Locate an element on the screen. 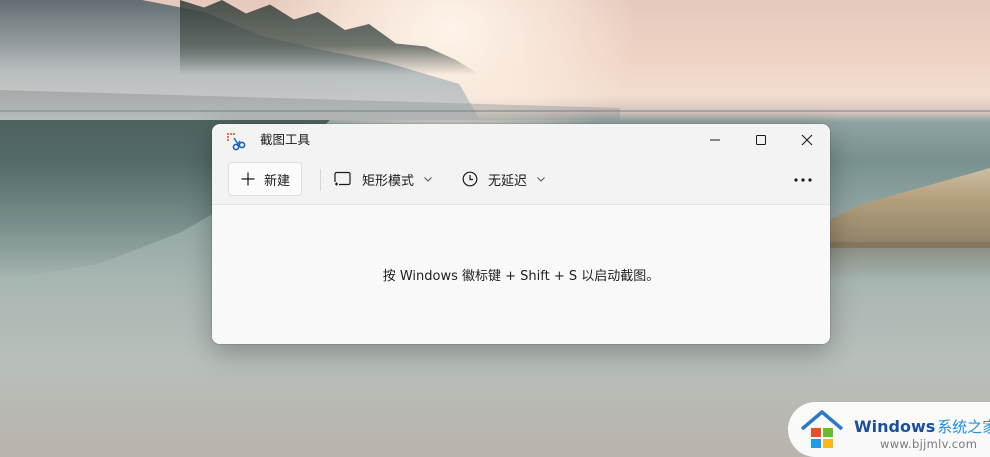 The height and width of the screenshot is (457, 990). snip-mode-label: 矩形模式 is located at coordinates (388, 181).